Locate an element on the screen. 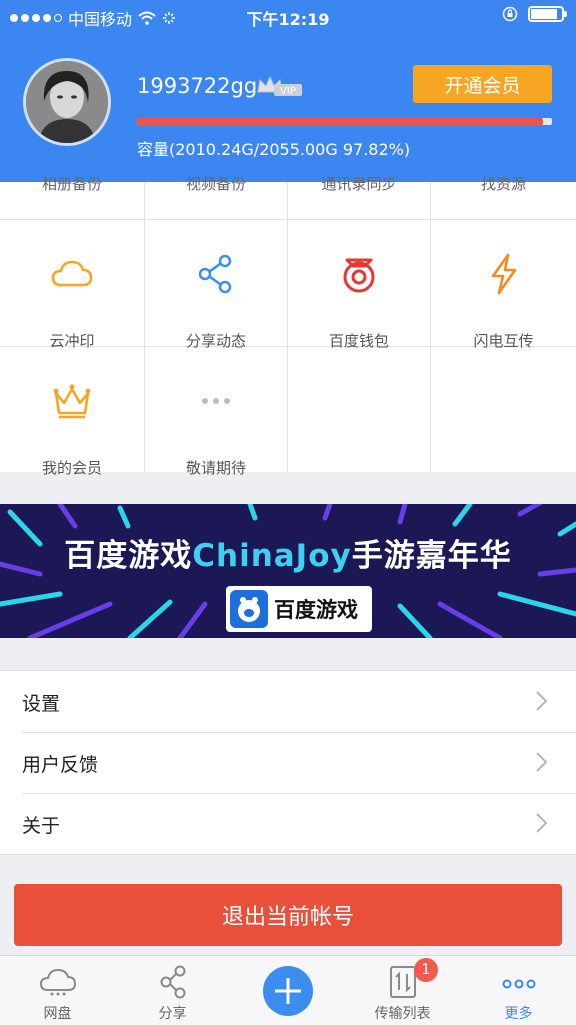  banner-title-part2: 手游嘉年华 is located at coordinates (431, 556).